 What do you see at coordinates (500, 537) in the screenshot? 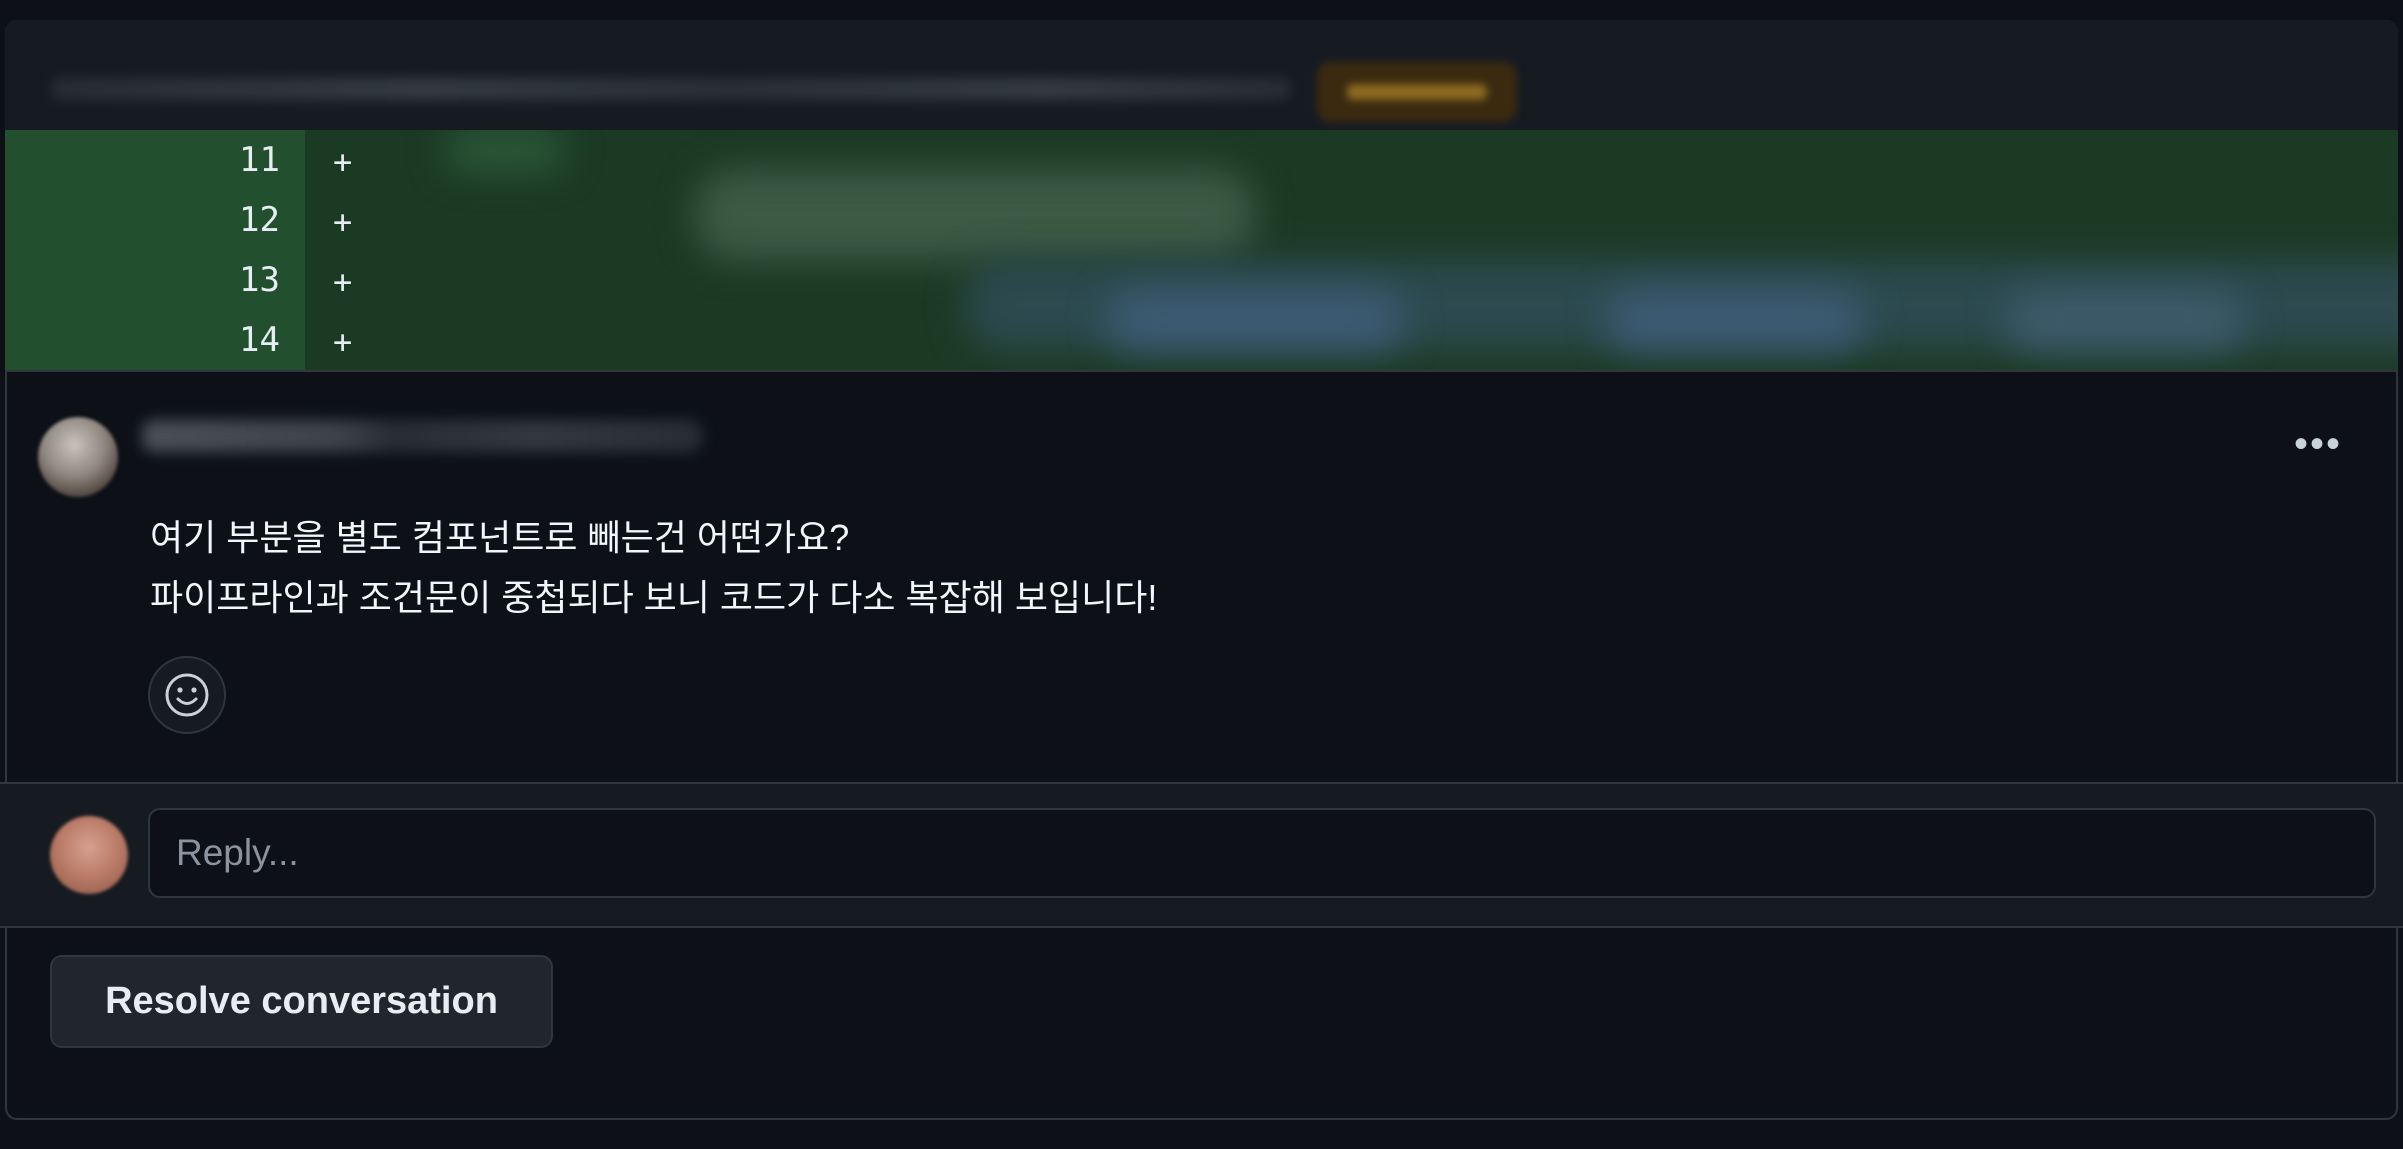
I see `comment-line: 여기 부분을 별도 컴포넌트로 빼는건 어떤가요?` at bounding box center [500, 537].